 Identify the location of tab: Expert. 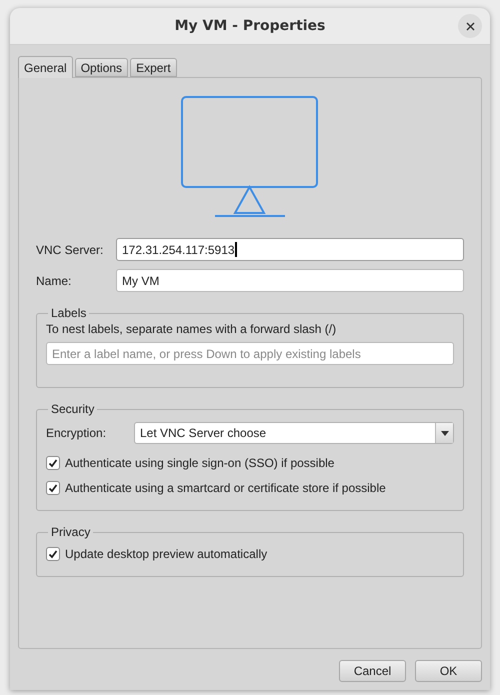
(153, 67).